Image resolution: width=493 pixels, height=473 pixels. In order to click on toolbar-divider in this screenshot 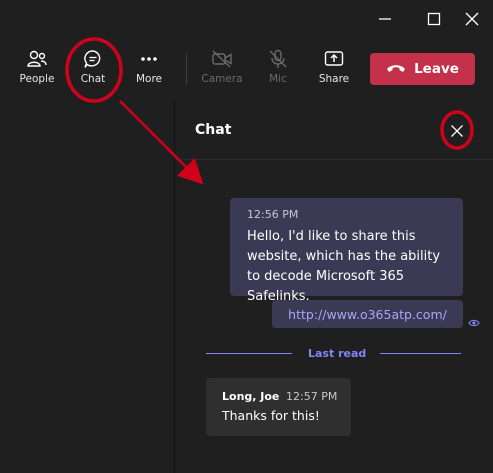, I will do `click(186, 69)`.